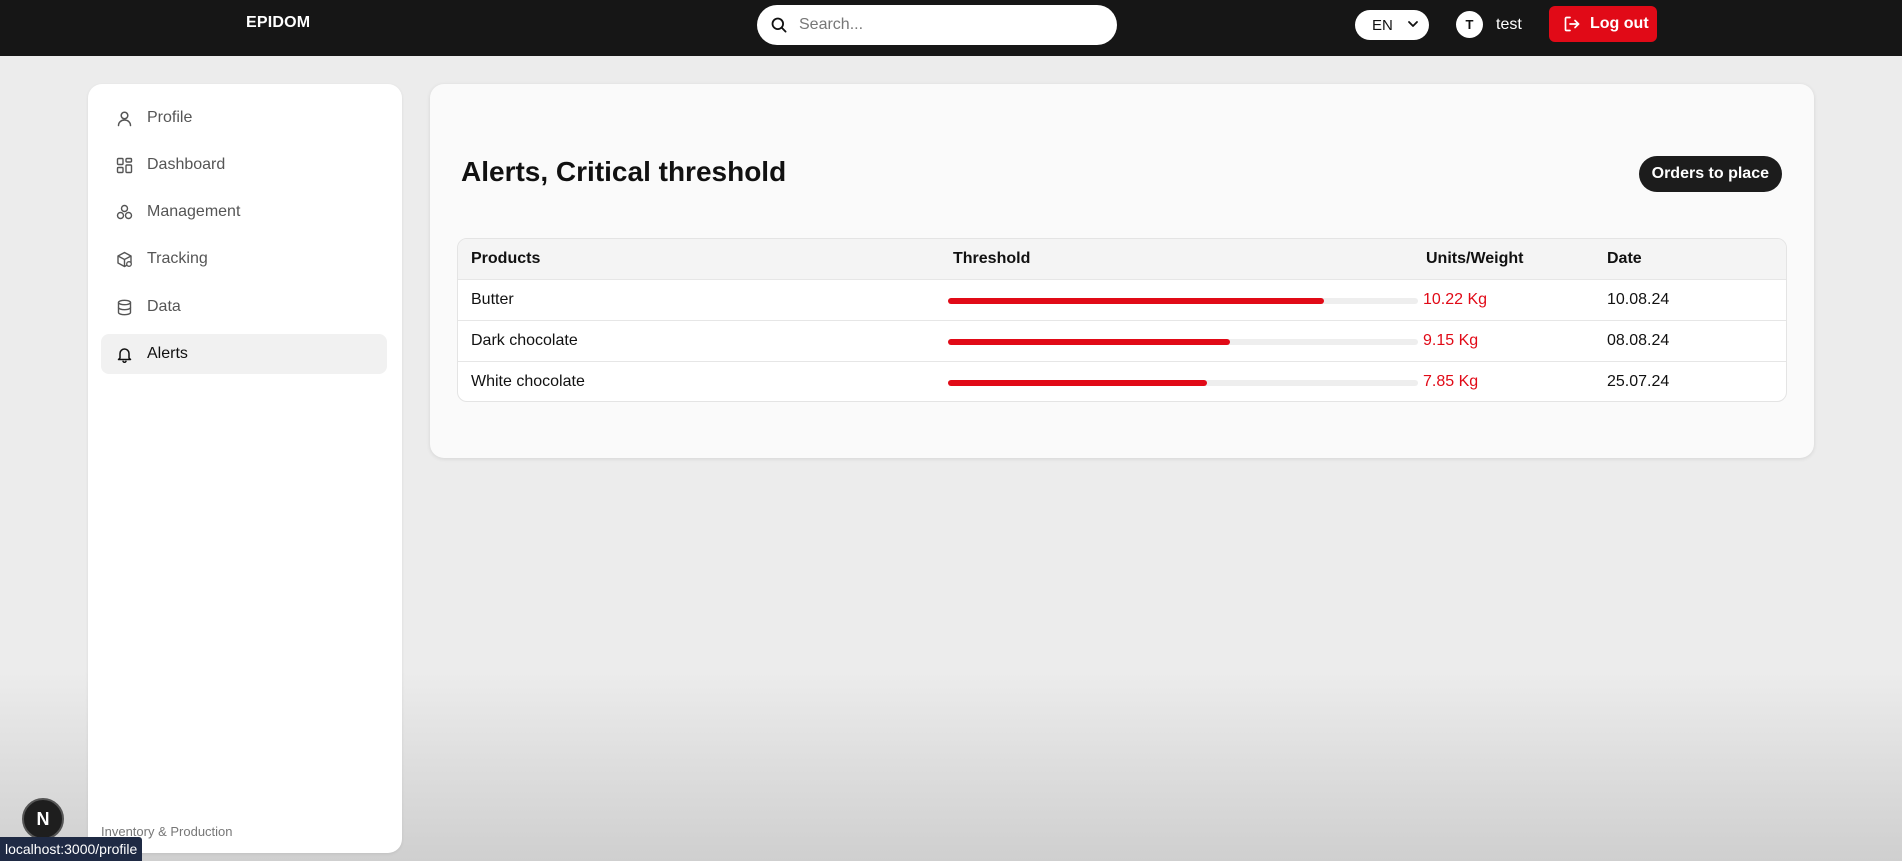 The height and width of the screenshot is (861, 1902). I want to click on search-box, so click(937, 25).